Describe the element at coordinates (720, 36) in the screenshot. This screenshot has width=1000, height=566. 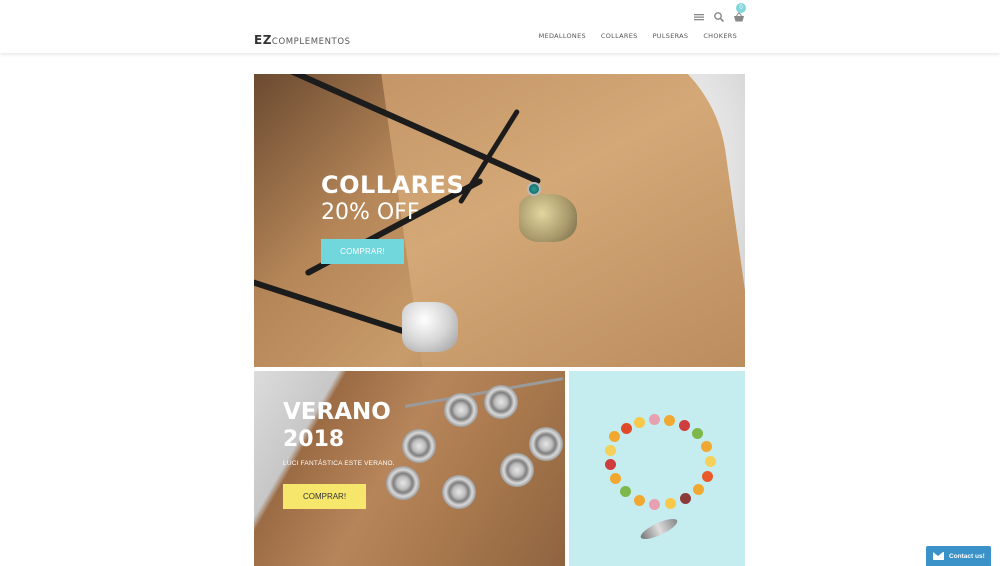
I see `nav-item-chokers: CHOKERS` at that location.